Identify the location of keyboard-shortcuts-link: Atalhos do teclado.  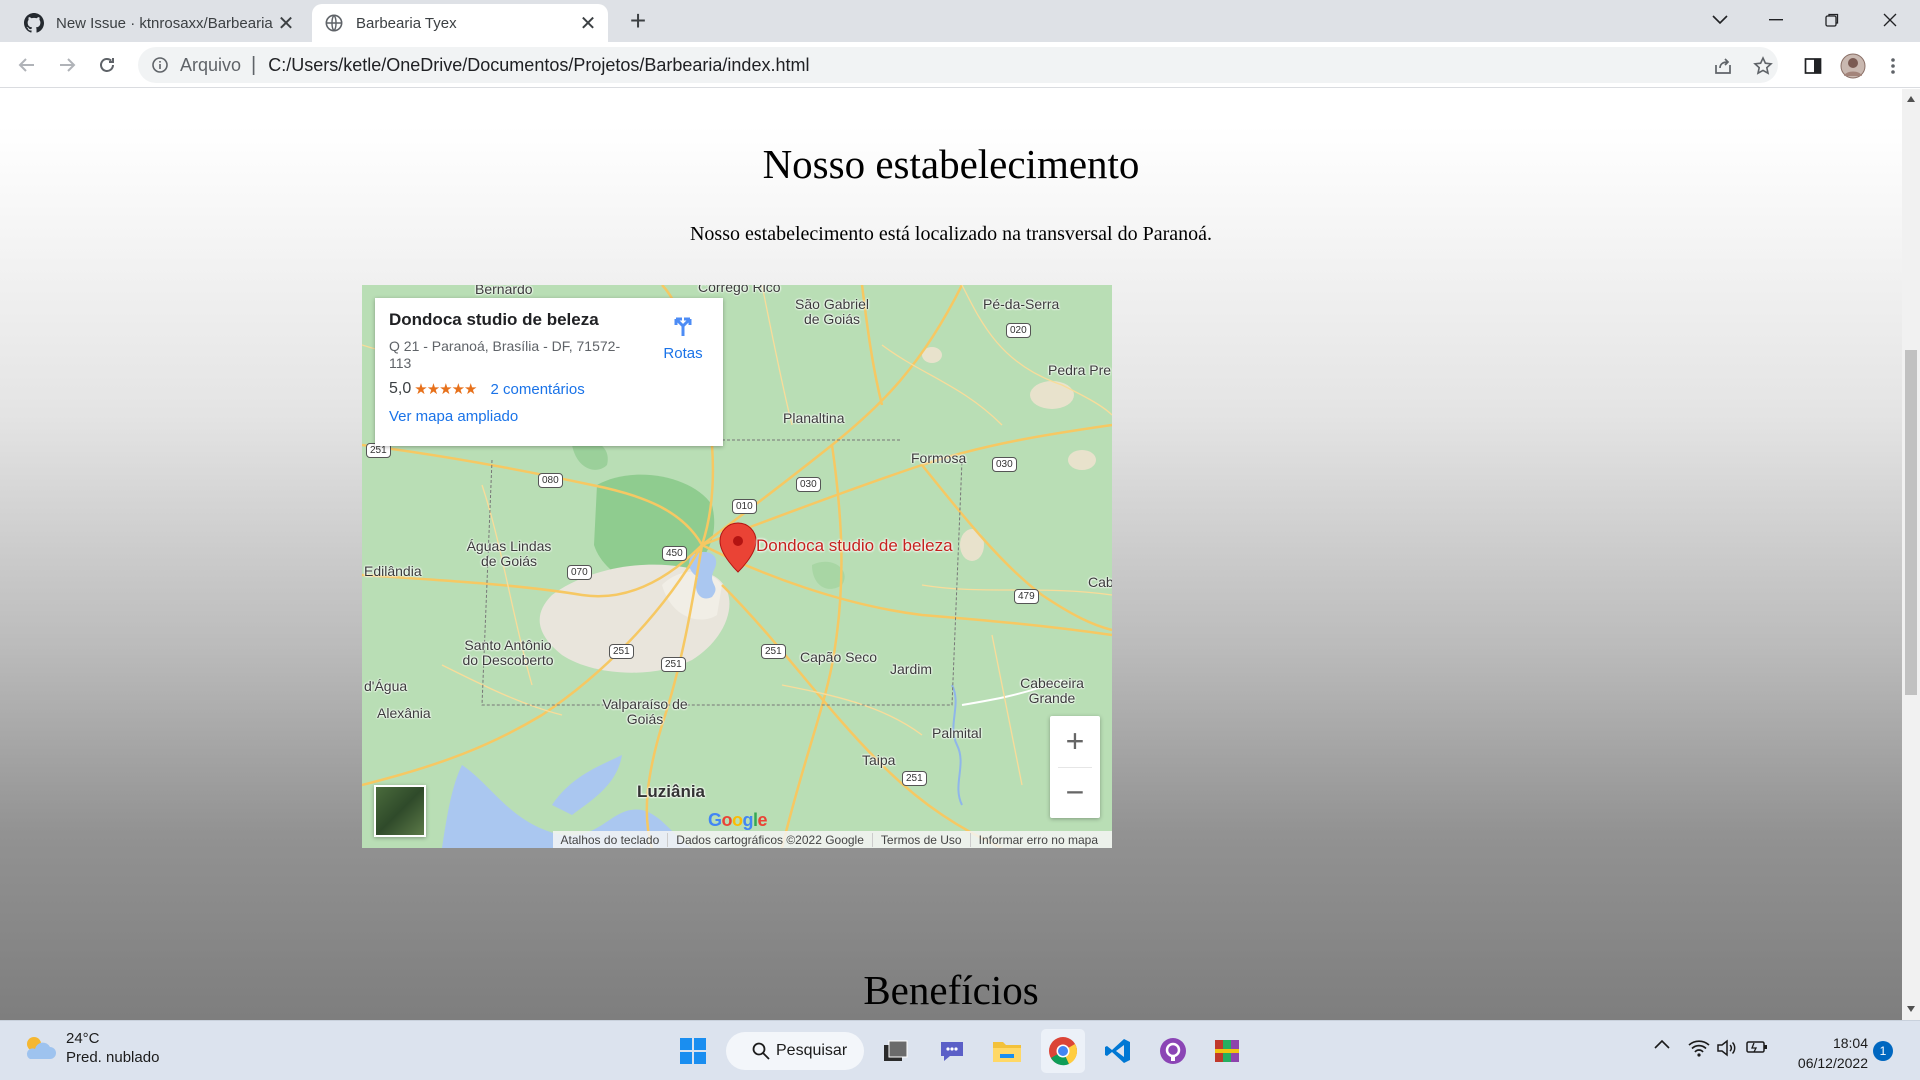
(610, 840).